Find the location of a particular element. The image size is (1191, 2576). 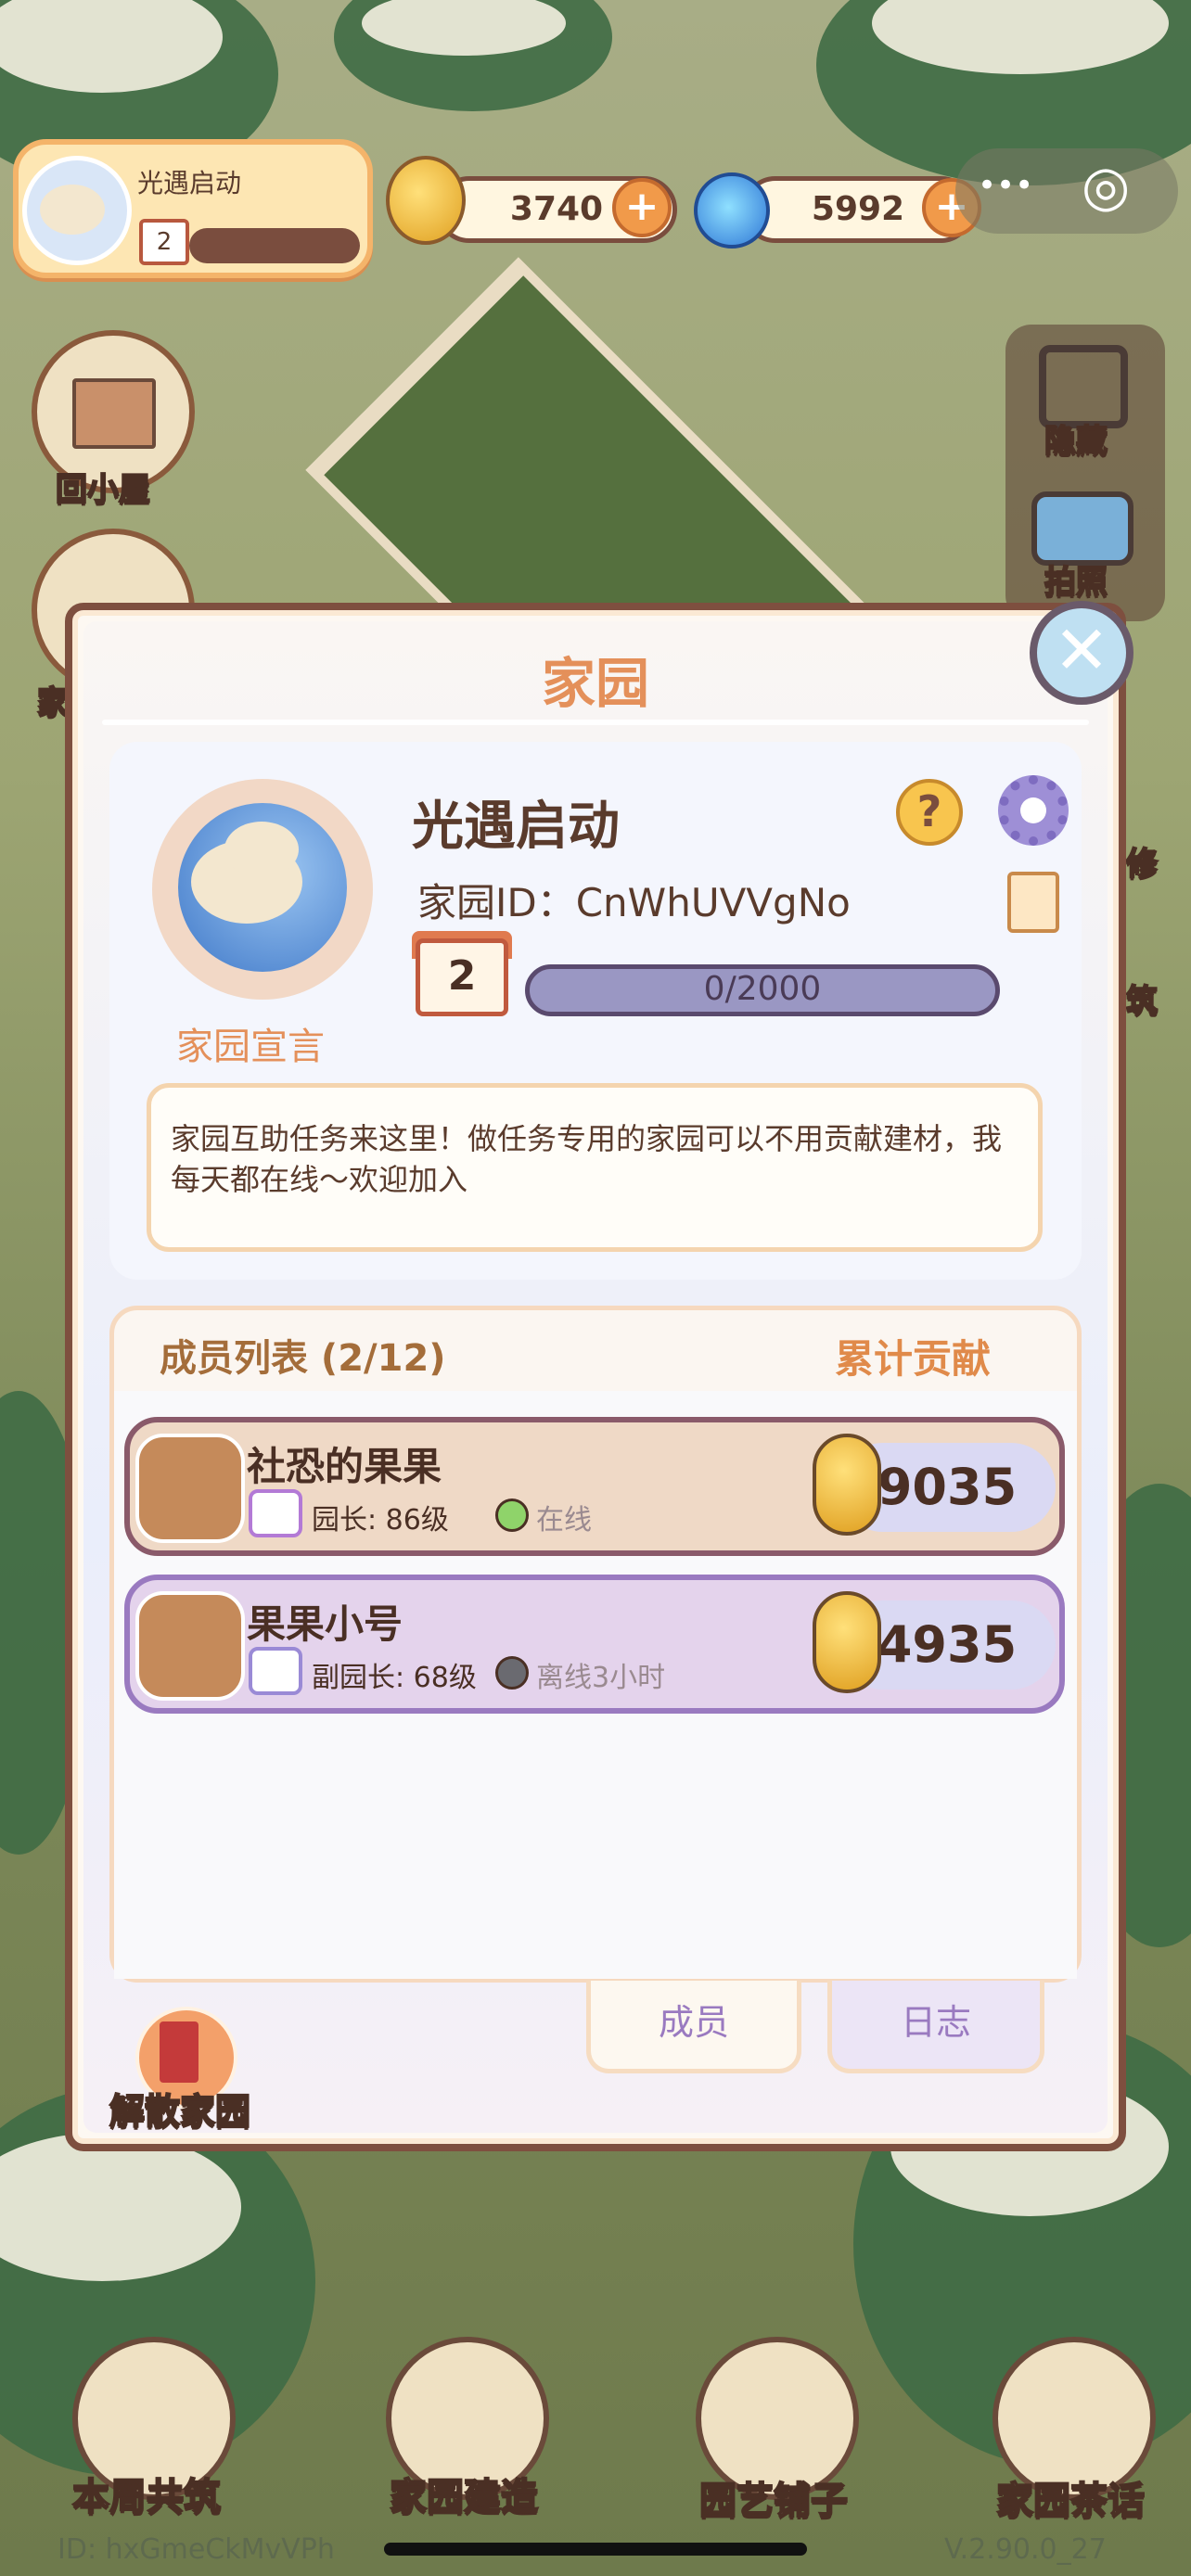

garden-id-label: 家园ID： is located at coordinates (497, 903).